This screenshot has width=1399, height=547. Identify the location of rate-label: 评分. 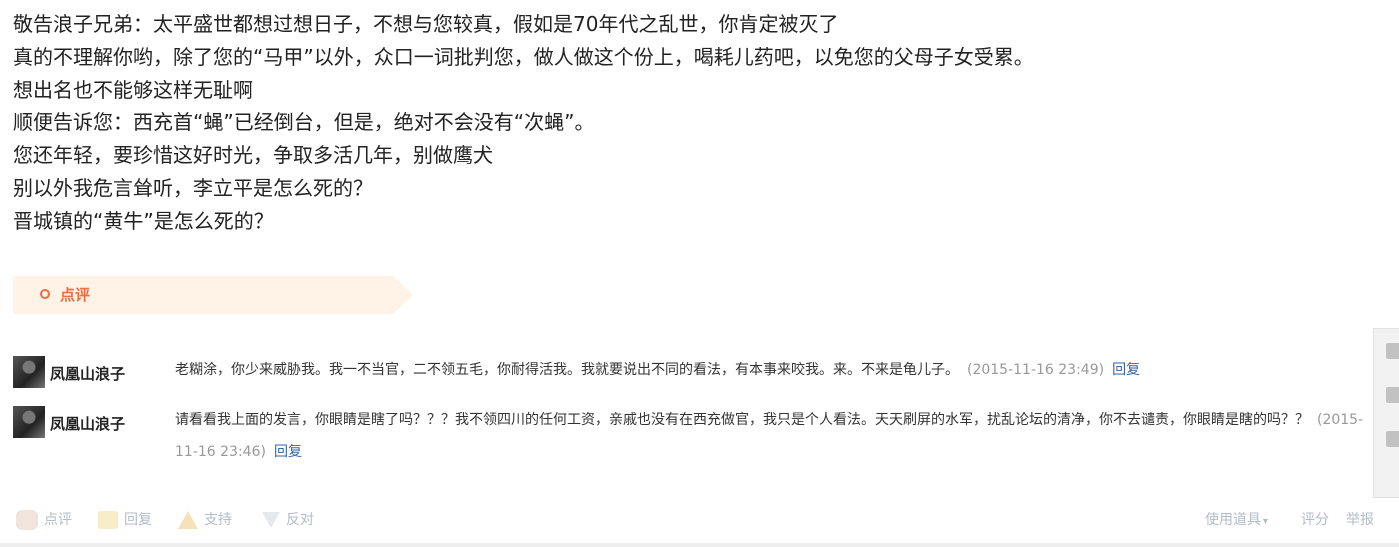
(1315, 520).